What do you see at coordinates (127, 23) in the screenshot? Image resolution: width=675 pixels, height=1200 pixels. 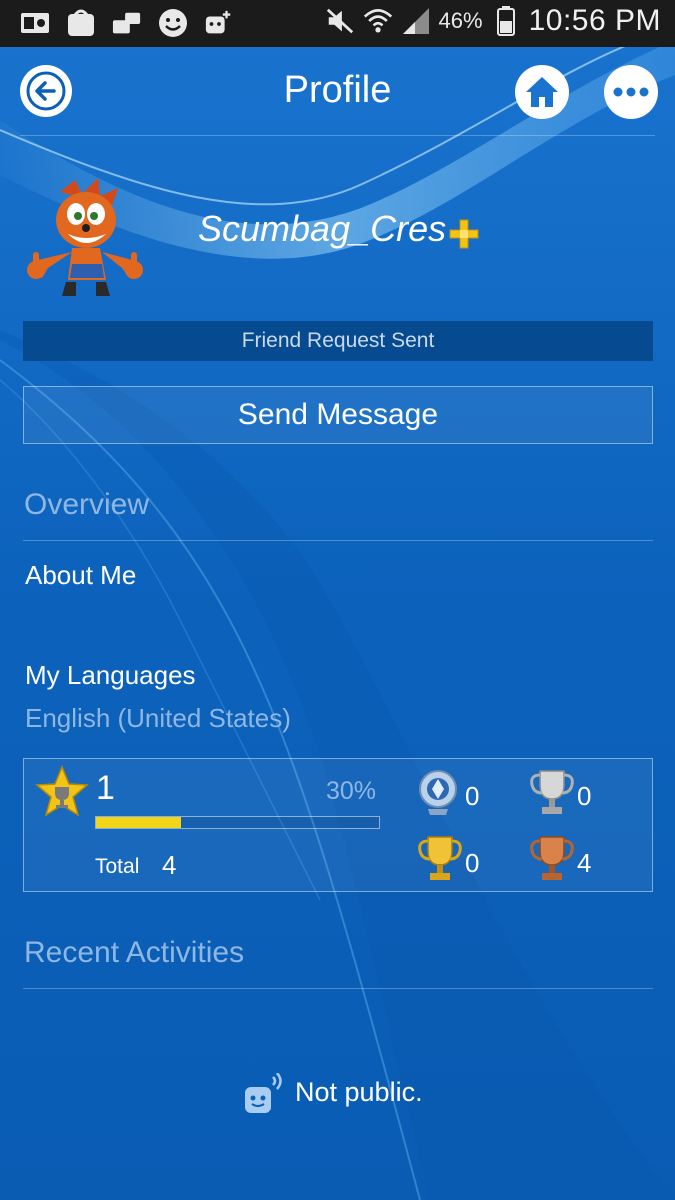 I see `messages-icon` at bounding box center [127, 23].